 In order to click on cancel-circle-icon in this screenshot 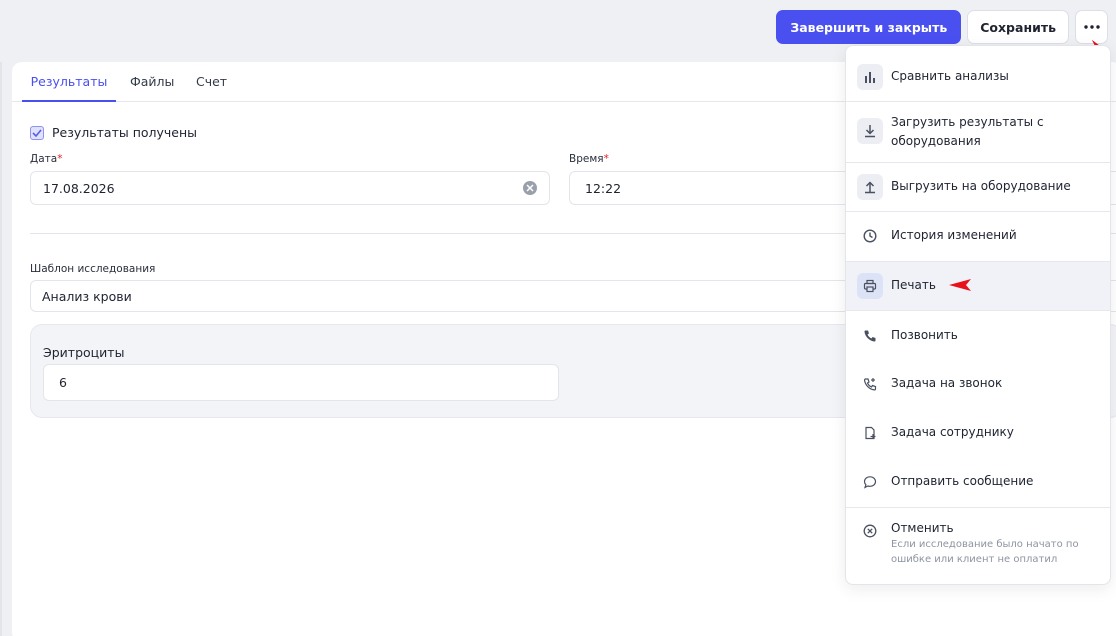, I will do `click(870, 531)`.